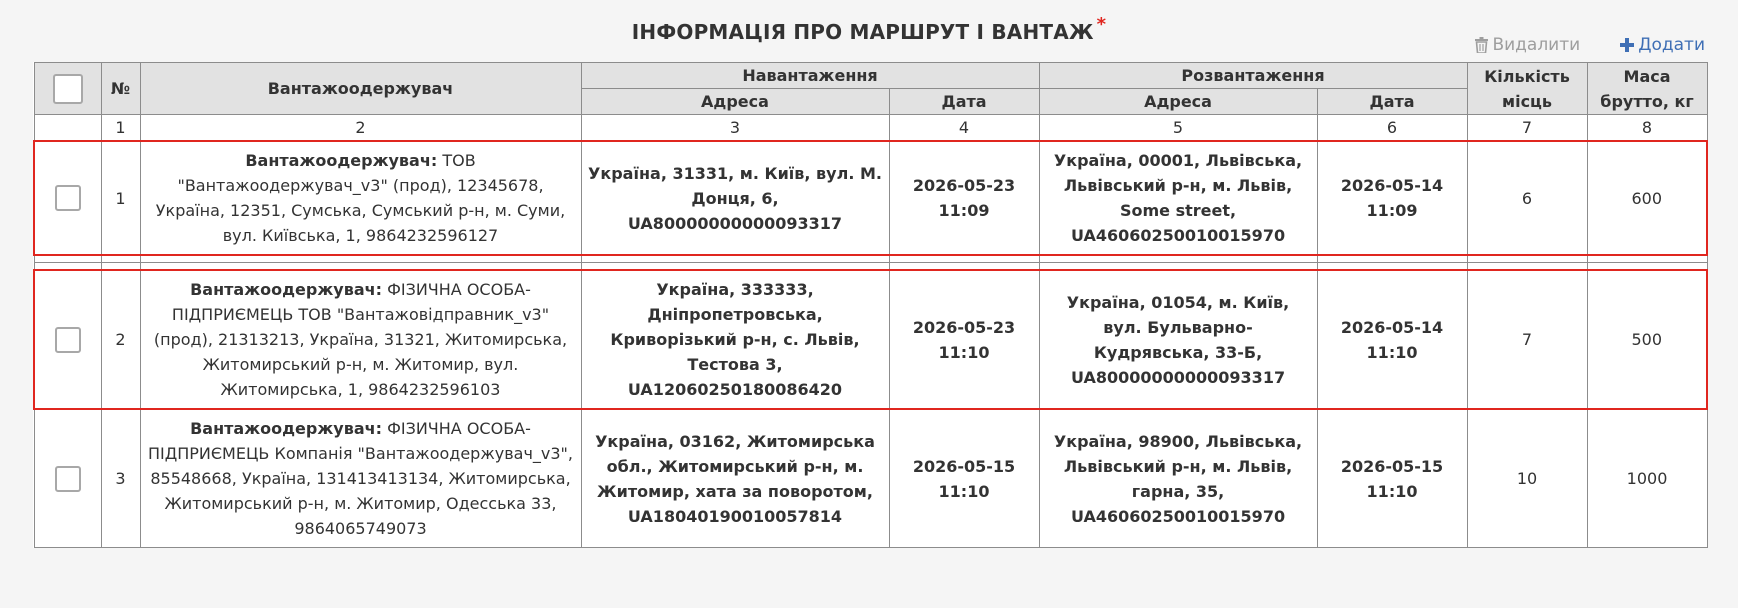 The height and width of the screenshot is (608, 1738). I want to click on header-load-address: Адреса, so click(735, 101).